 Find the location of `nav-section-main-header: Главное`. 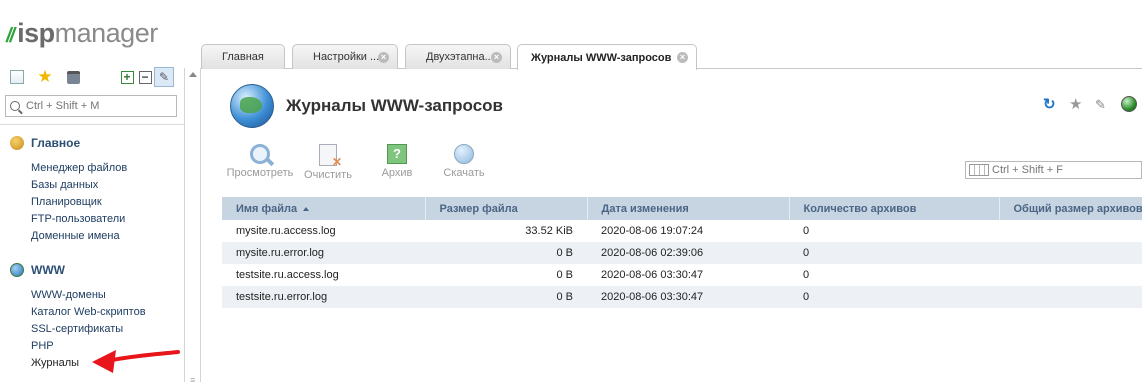

nav-section-main-header: Главное is located at coordinates (68, 143).